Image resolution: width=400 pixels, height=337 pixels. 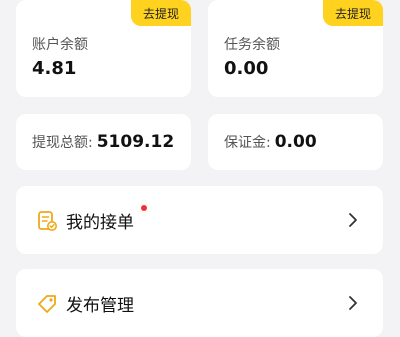 What do you see at coordinates (62, 143) in the screenshot?
I see `withdraw-total-label: 提现总额:` at bounding box center [62, 143].